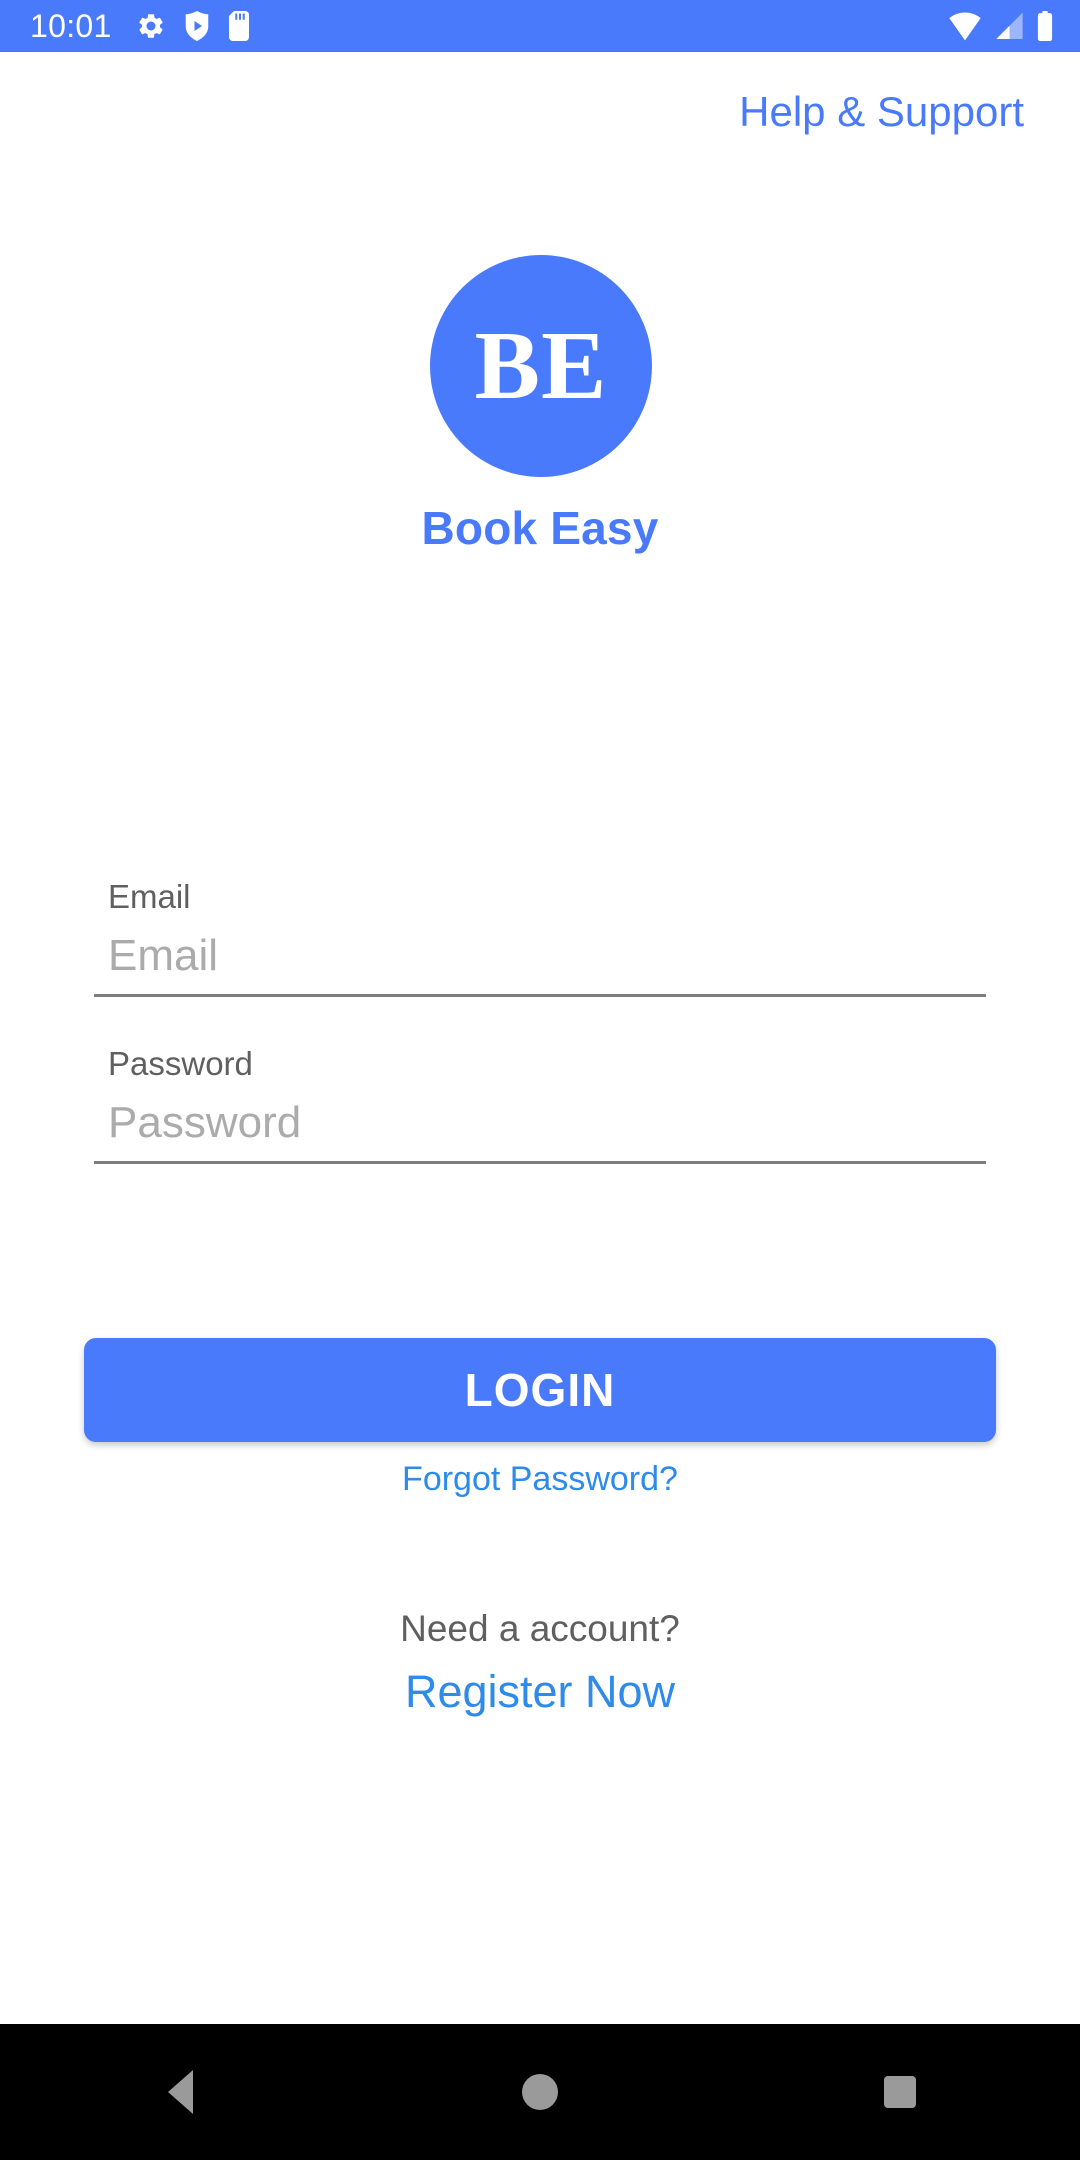 This screenshot has height=2160, width=1080. I want to click on register-row: Need a account? Register Now, so click(540, 1662).